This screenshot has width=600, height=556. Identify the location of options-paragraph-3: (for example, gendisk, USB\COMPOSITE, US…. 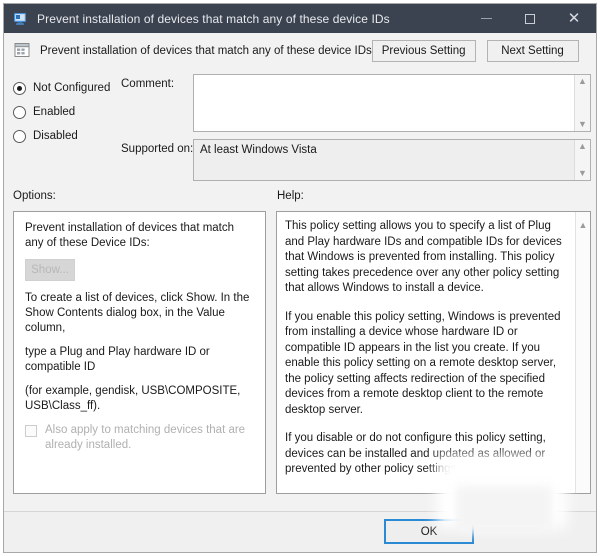
(133, 398).